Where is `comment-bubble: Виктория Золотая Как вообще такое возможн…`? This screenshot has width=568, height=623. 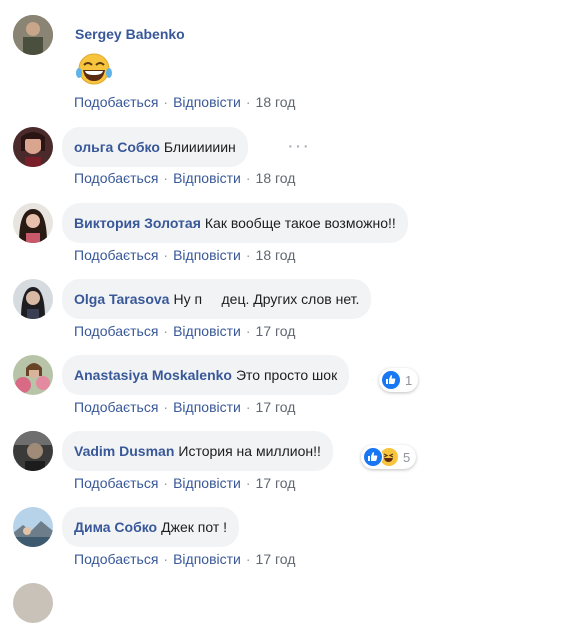
comment-bubble: Виктория Золотая Как вообще такое возможн… is located at coordinates (235, 223).